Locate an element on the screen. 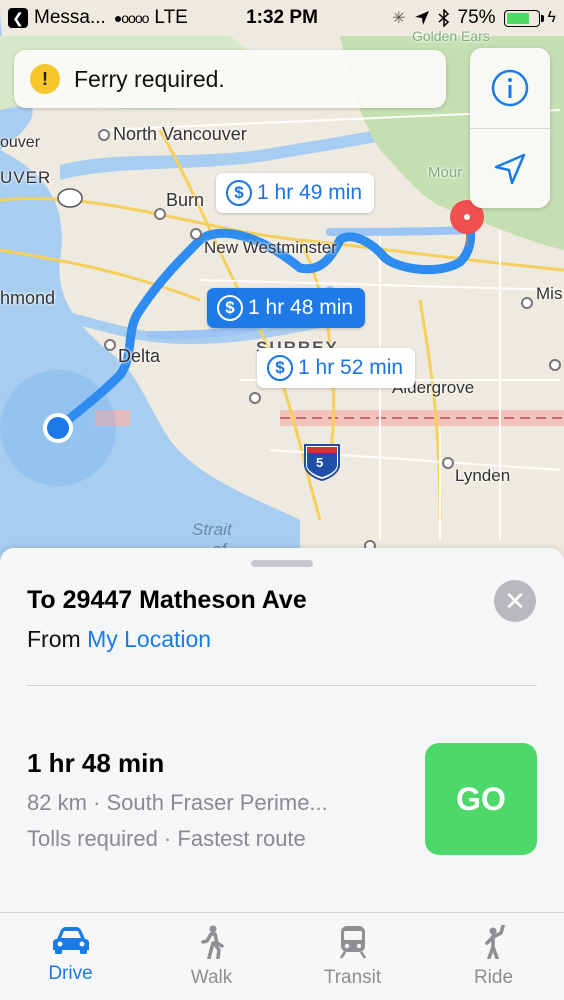 Image resolution: width=564 pixels, height=1000 pixels. tab-ride: Ride is located at coordinates (493, 956).